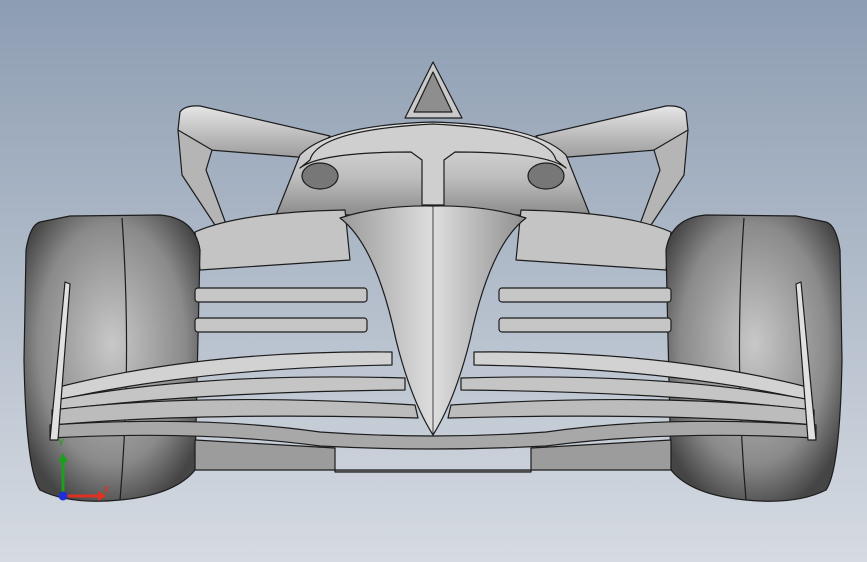  What do you see at coordinates (754, 358) in the screenshot?
I see `right-front-tire` at bounding box center [754, 358].